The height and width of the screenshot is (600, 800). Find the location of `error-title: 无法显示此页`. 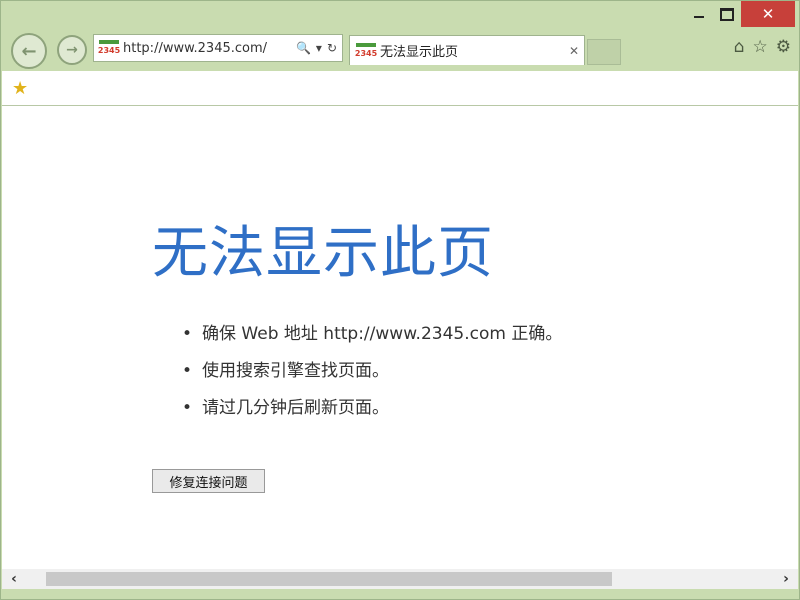

error-title: 无法显示此页 is located at coordinates (323, 253).